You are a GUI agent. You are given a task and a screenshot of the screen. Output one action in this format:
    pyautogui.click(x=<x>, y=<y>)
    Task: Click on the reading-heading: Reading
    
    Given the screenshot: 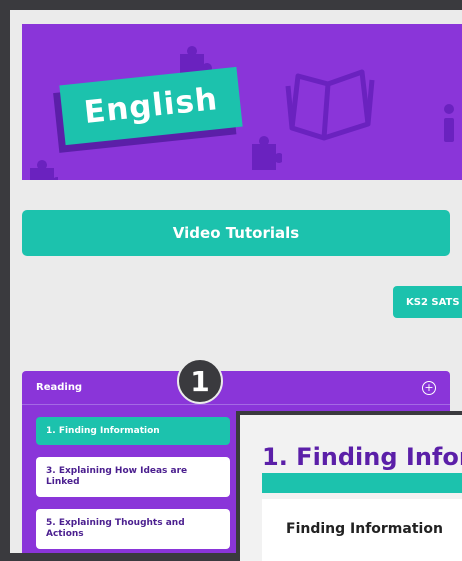 What is the action you would take?
    pyautogui.click(x=59, y=387)
    